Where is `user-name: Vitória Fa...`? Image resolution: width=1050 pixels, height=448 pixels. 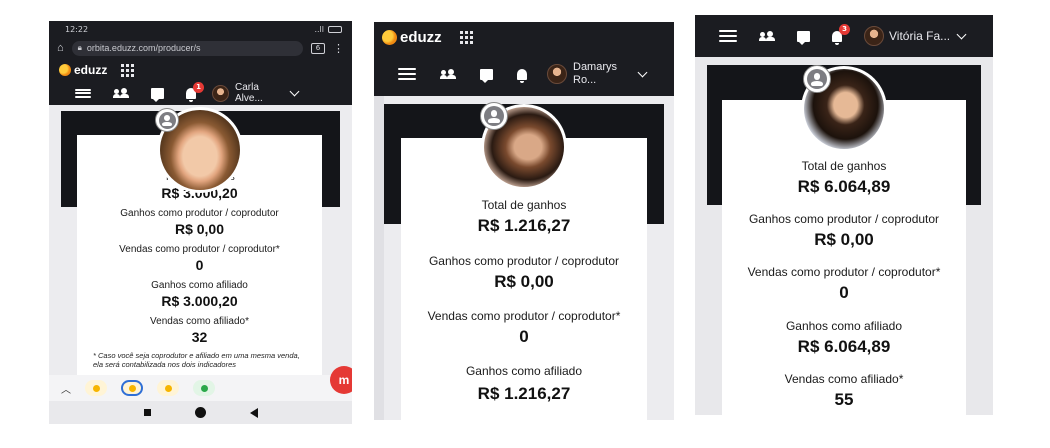
user-name: Vitória Fa... is located at coordinates (920, 35).